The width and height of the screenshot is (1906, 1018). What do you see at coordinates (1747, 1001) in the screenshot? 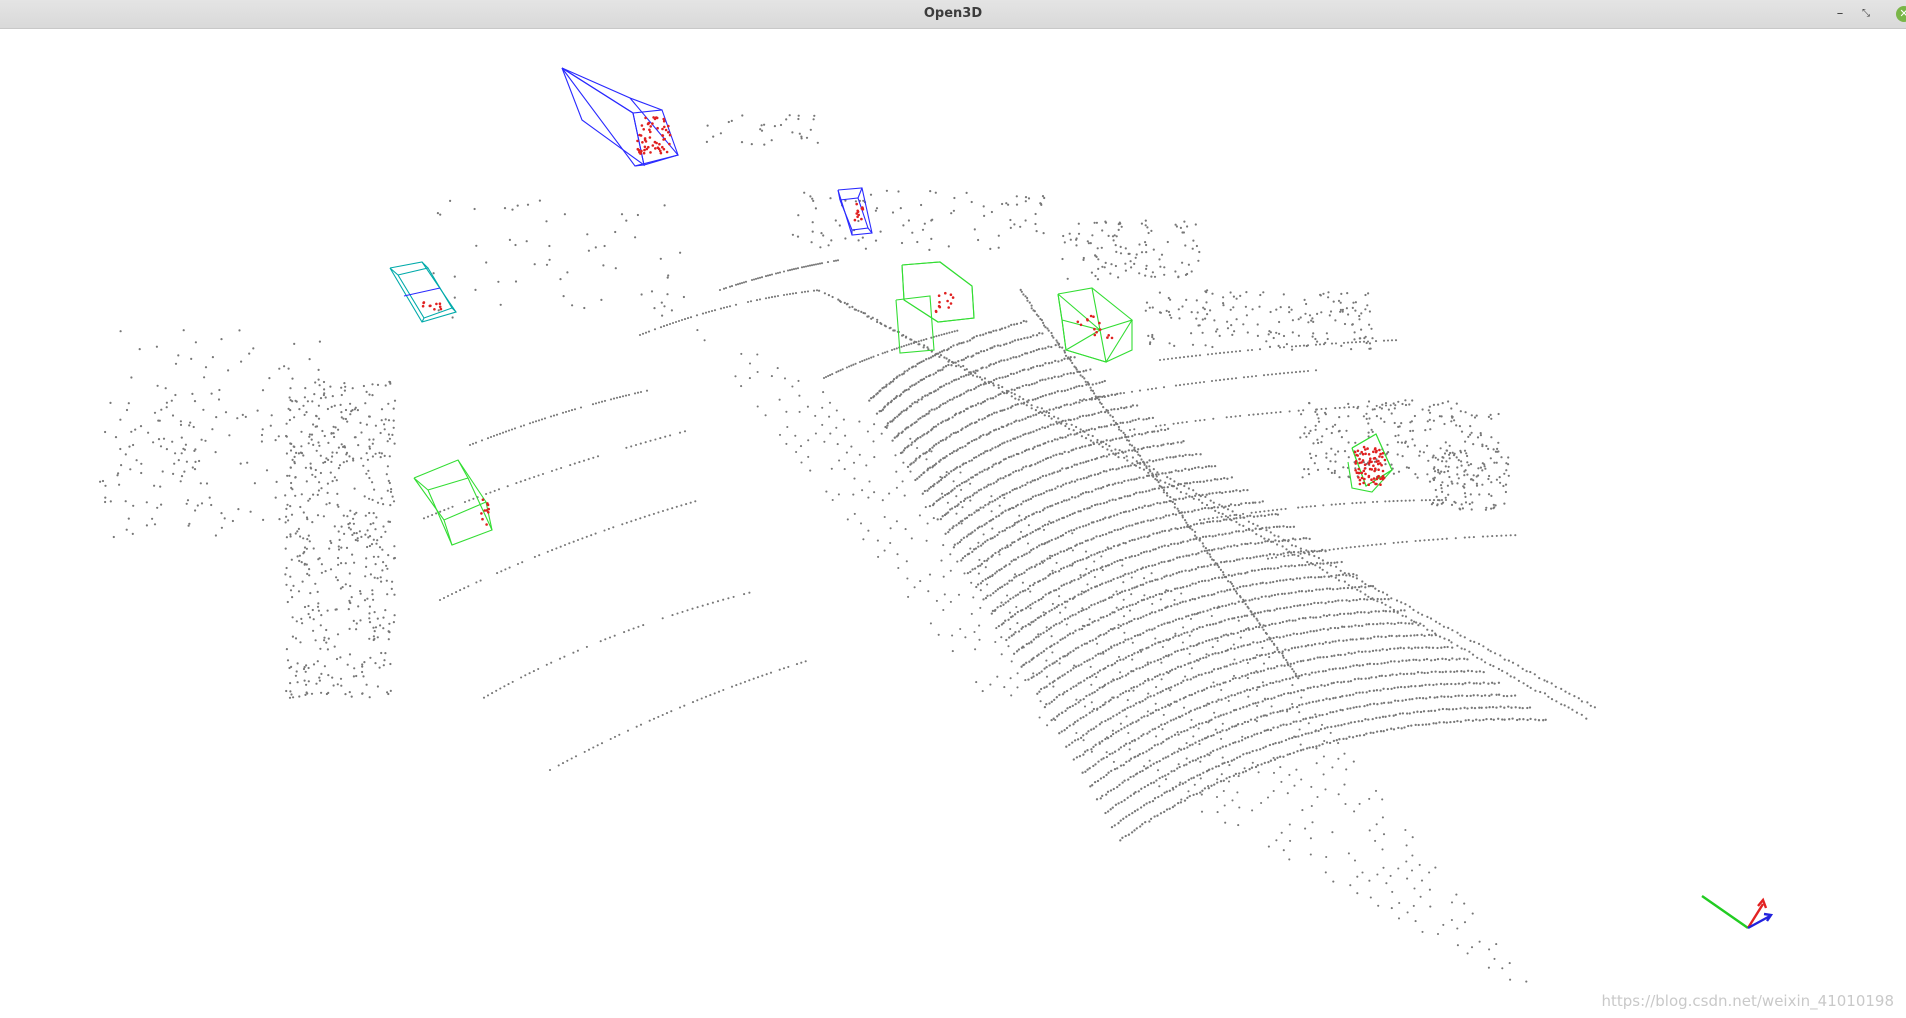
I see `watermark-text: https://blog.csdn.net/weixin_41010198` at bounding box center [1747, 1001].